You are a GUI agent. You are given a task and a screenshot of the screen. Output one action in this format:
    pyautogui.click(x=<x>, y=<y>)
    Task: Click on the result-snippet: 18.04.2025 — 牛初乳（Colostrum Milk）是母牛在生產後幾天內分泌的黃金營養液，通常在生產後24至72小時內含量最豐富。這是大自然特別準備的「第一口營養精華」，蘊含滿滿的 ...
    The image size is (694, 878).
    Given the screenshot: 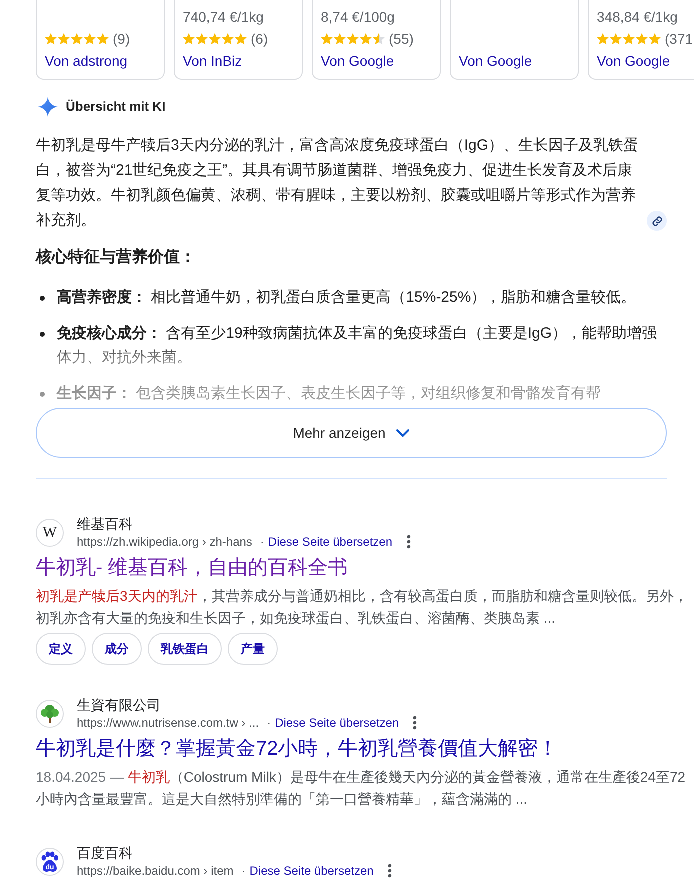 What is the action you would take?
    pyautogui.click(x=361, y=788)
    